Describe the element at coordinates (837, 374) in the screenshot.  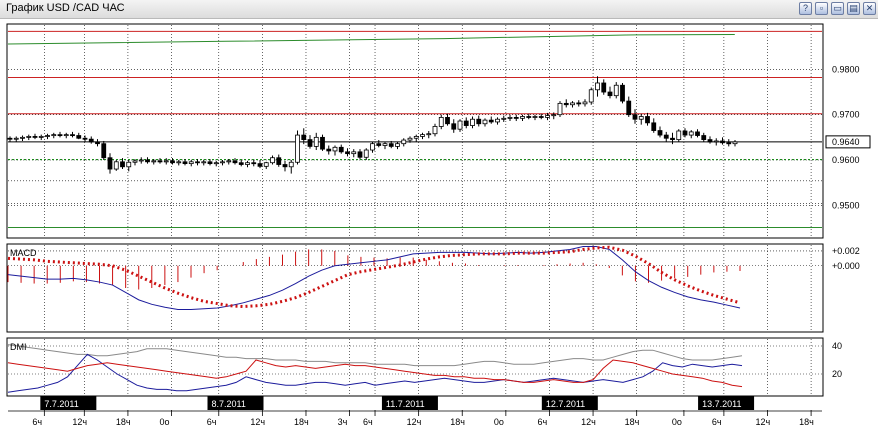
I see `dmi-tick-label: 20` at that location.